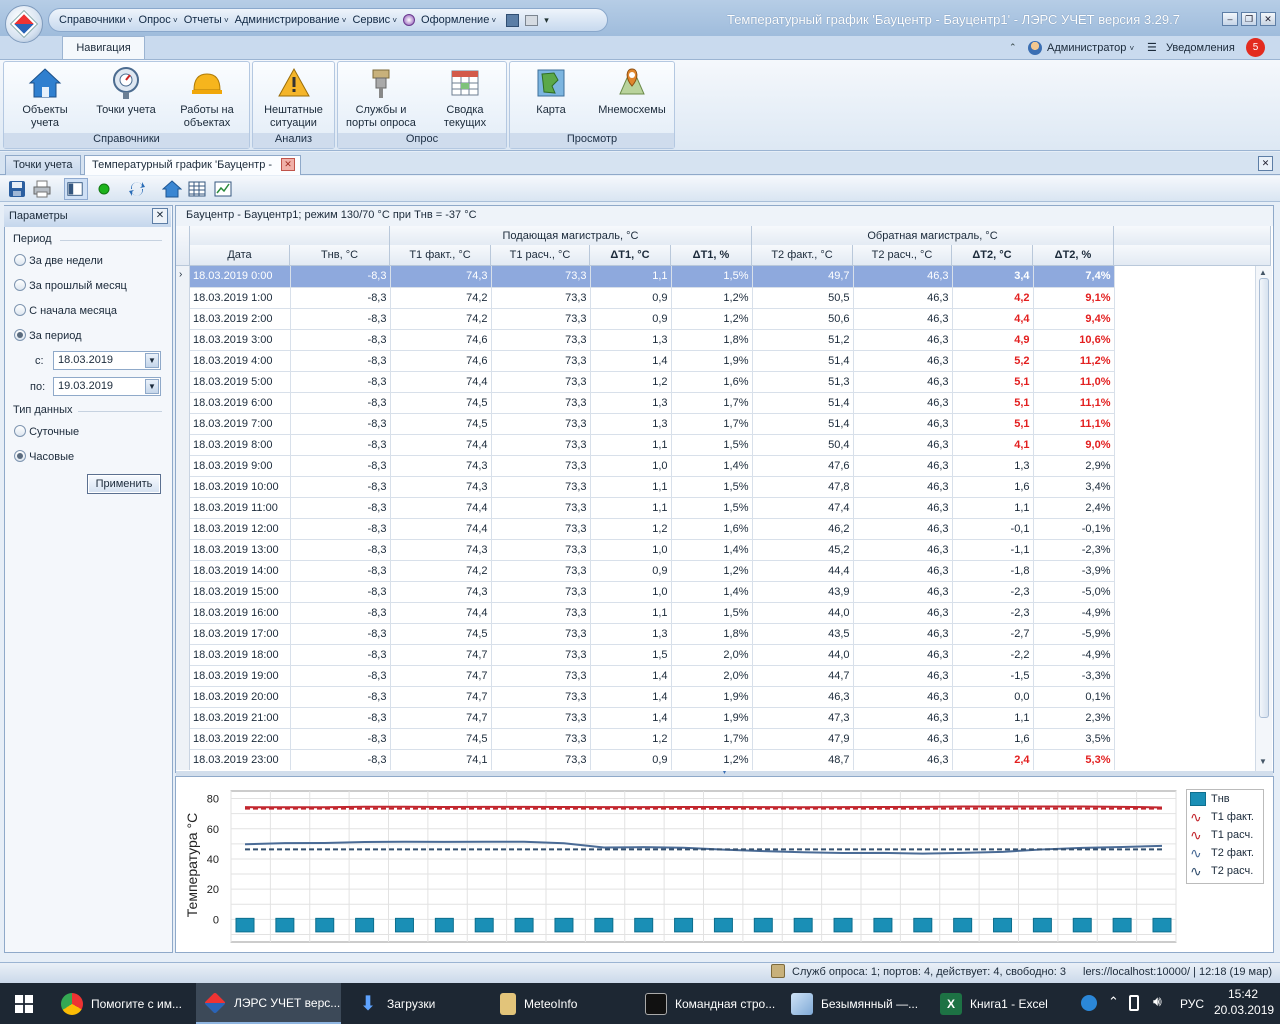  I want to click on legend-item: Тнв, so click(1225, 799).